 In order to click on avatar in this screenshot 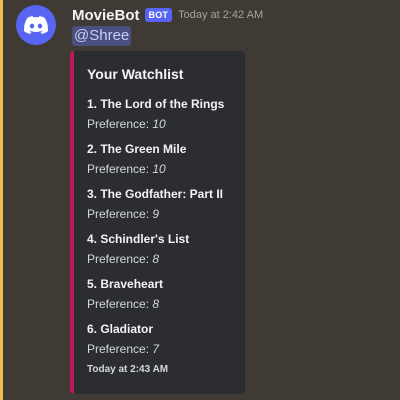, I will do `click(36, 25)`.